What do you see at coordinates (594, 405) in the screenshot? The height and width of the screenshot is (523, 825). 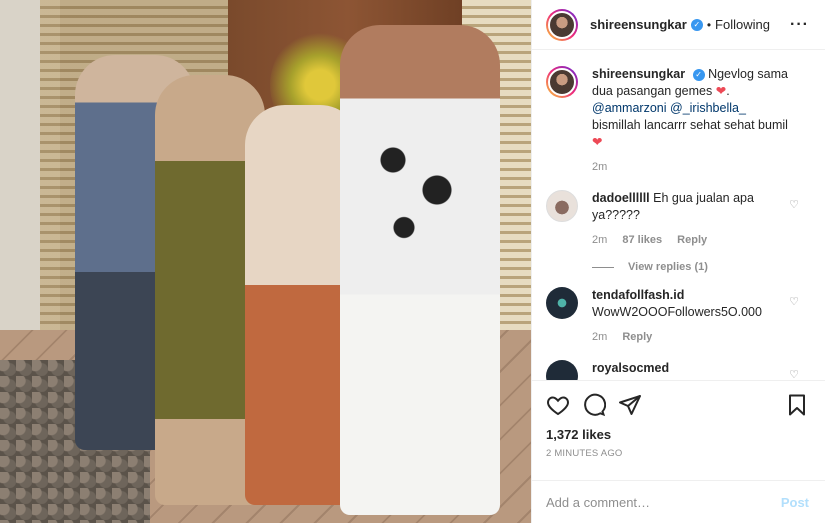 I see `comment-icon` at bounding box center [594, 405].